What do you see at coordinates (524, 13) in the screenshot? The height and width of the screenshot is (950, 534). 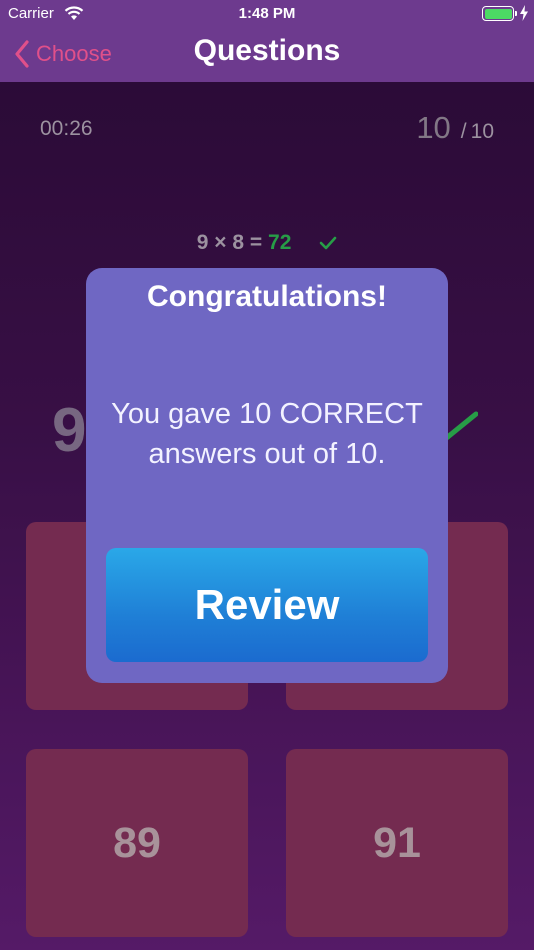 I see `charging-icon` at bounding box center [524, 13].